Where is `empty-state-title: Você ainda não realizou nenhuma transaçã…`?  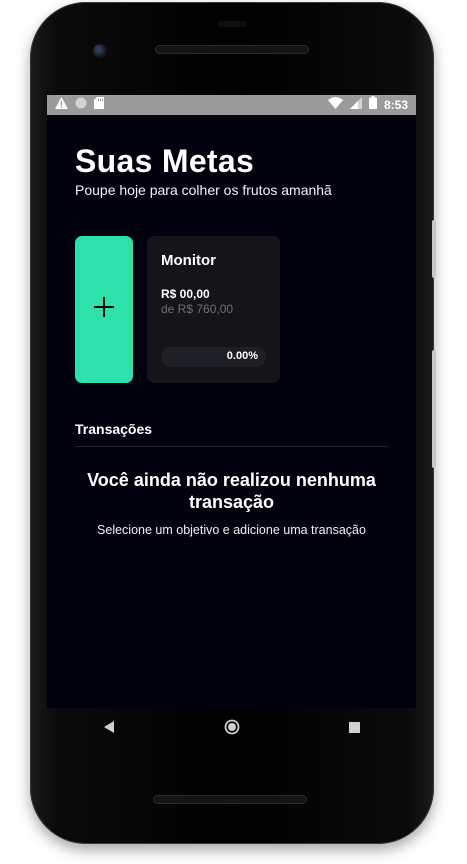
empty-state-title: Você ainda não realizou nenhuma transaçã… is located at coordinates (231, 491).